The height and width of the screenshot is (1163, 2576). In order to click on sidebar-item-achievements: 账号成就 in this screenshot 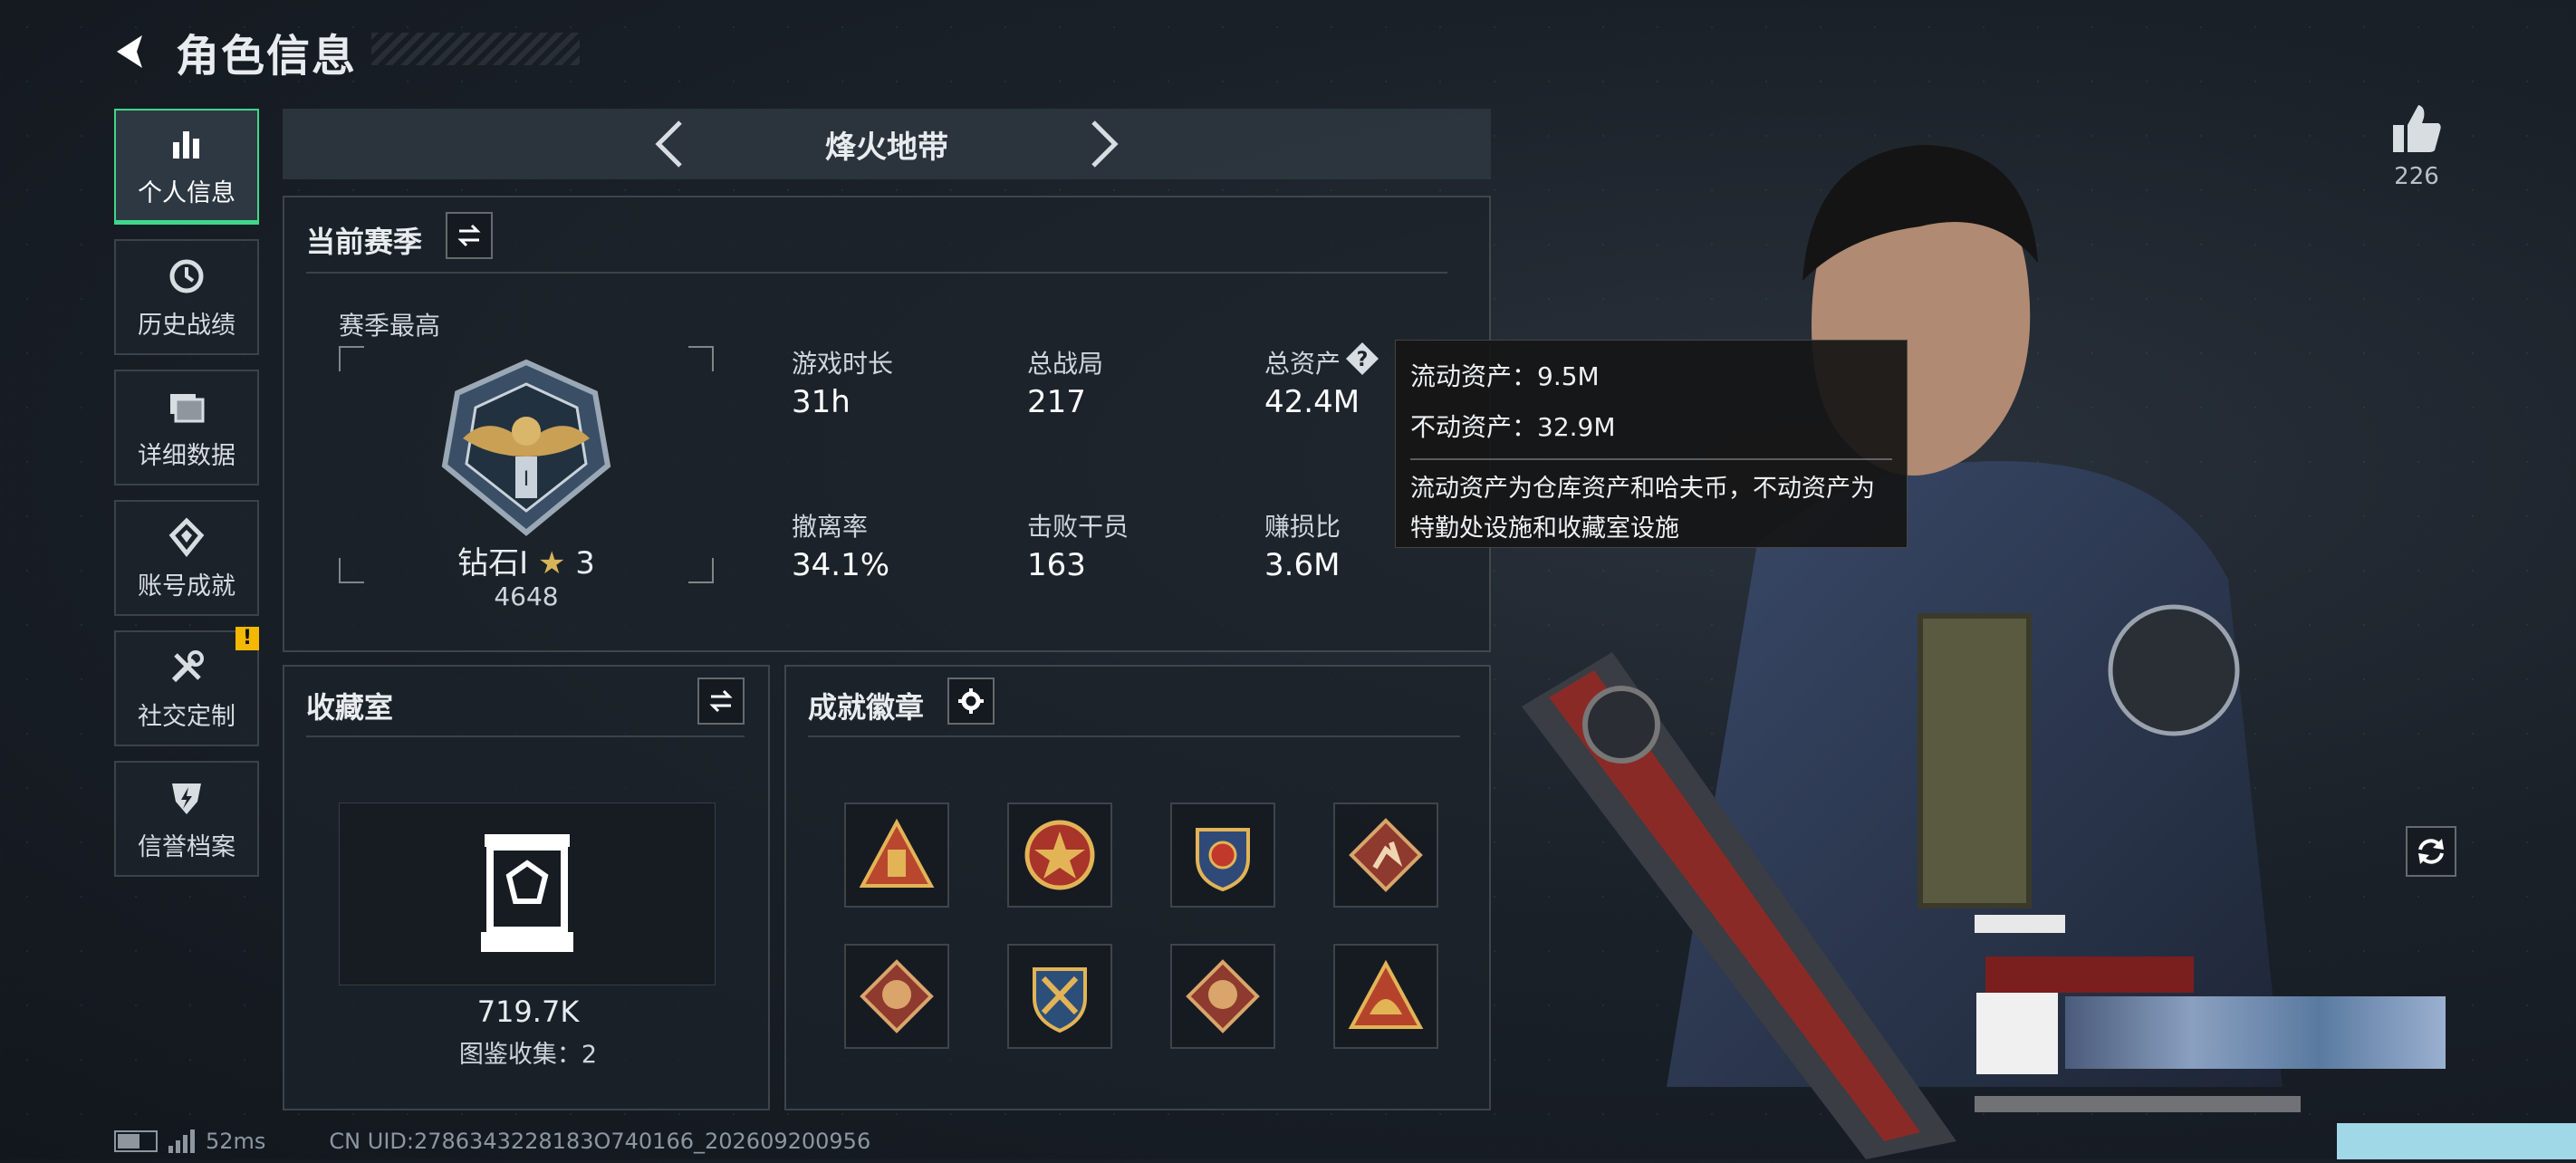, I will do `click(186, 558)`.